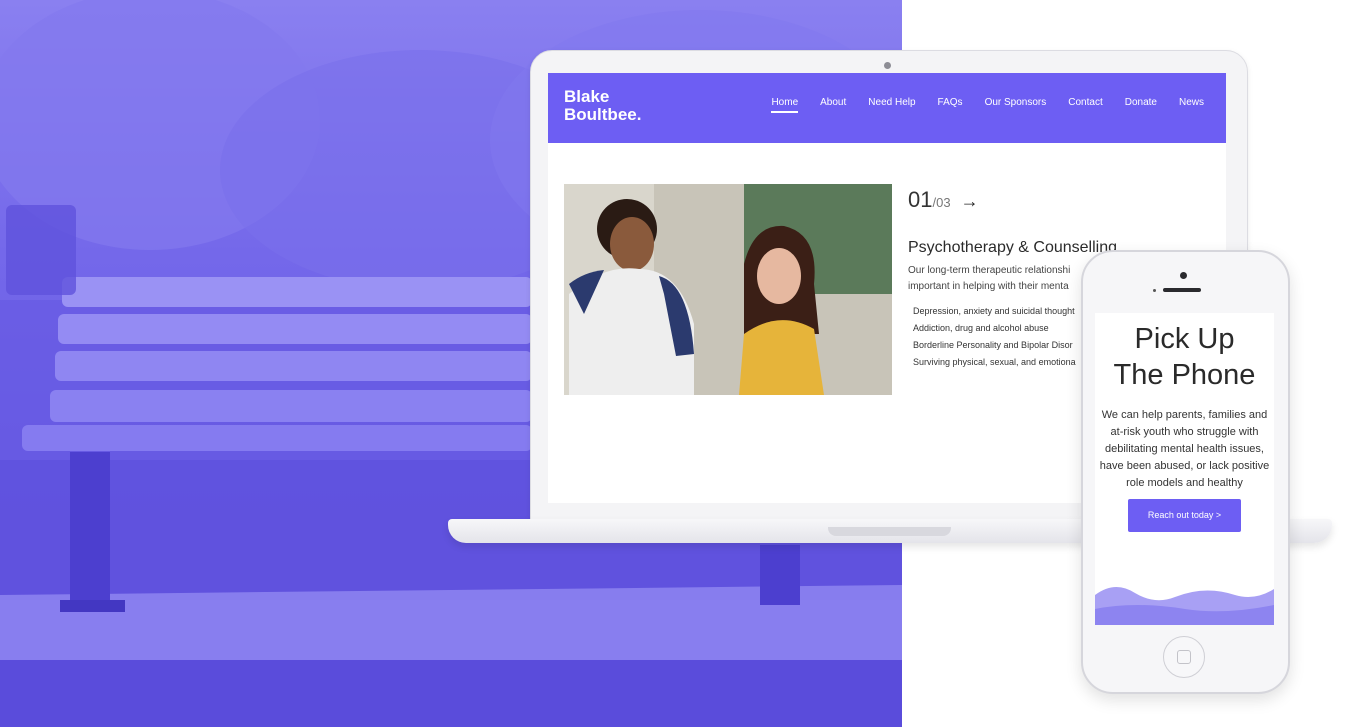  I want to click on list-item: Addiction, drug and alcohol abuse, so click(981, 328).